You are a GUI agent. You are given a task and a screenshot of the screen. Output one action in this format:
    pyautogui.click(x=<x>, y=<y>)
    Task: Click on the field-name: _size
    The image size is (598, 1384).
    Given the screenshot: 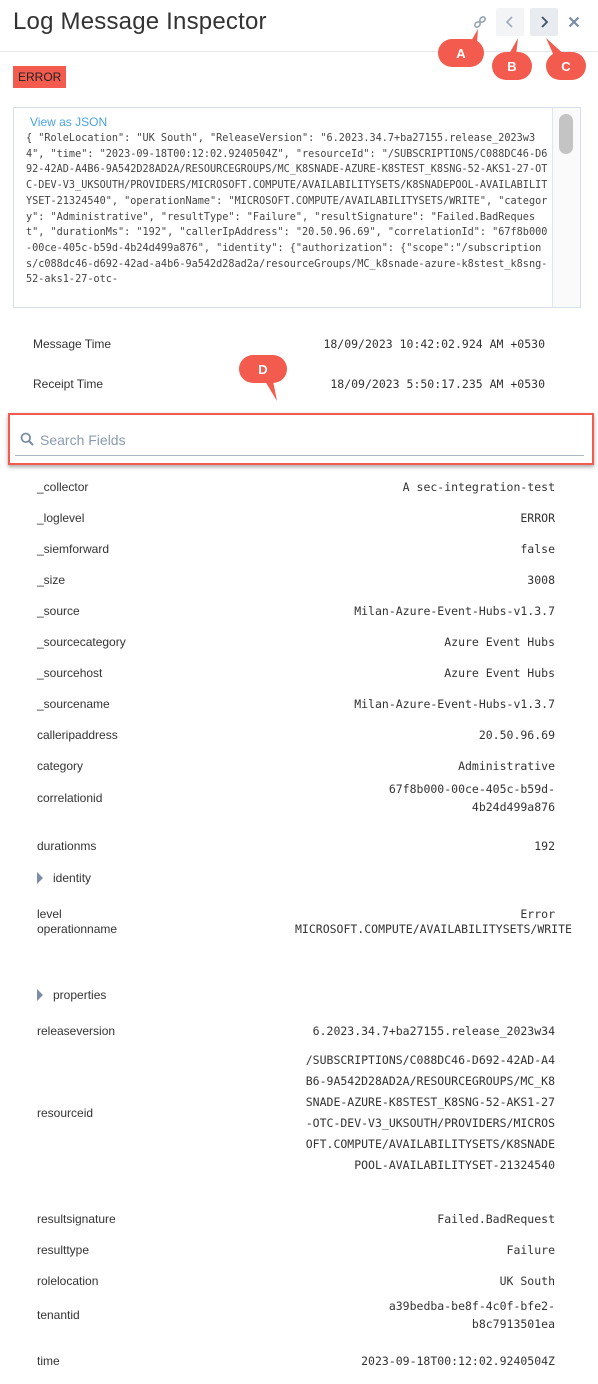 What is the action you would take?
    pyautogui.click(x=51, y=580)
    